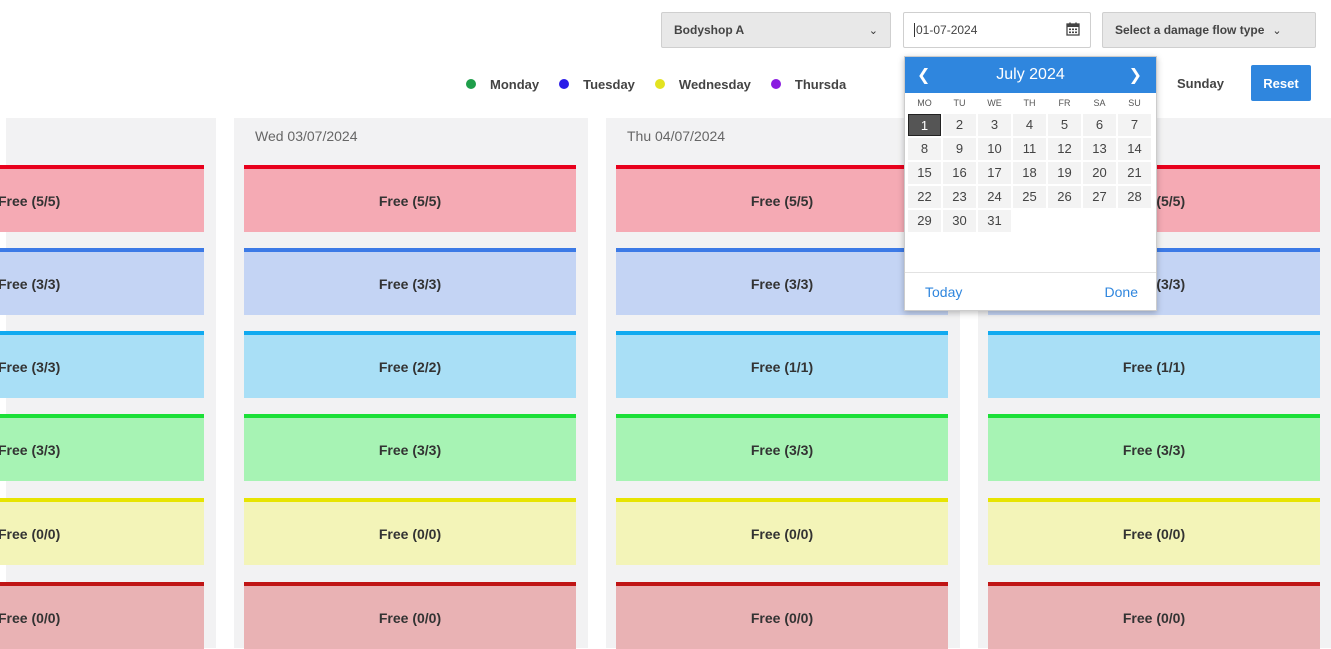  Describe the element at coordinates (924, 149) in the screenshot. I see `calendar-day: 8` at that location.